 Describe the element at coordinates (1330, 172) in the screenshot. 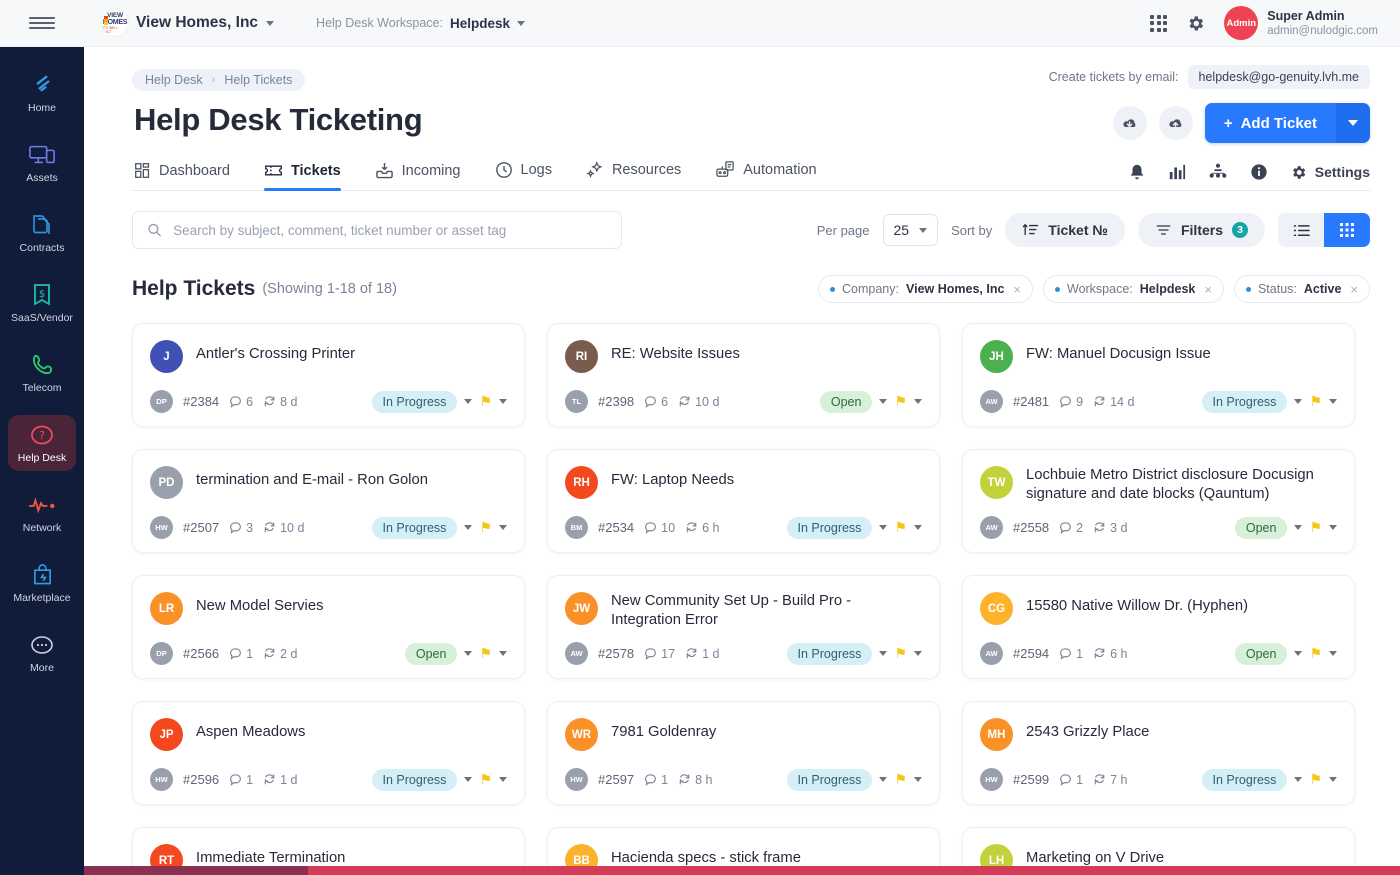

I see `settings-button: Settings` at that location.